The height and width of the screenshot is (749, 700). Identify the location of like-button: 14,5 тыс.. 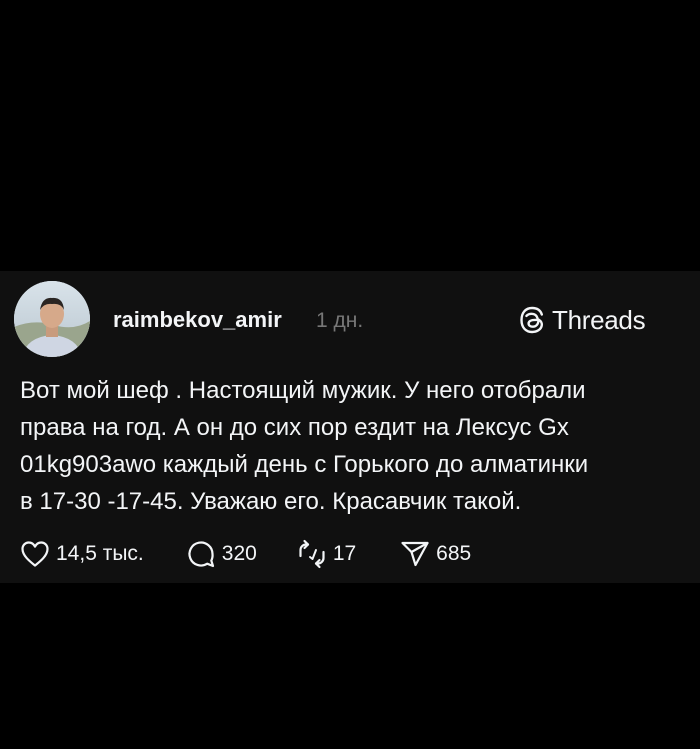
(82, 554).